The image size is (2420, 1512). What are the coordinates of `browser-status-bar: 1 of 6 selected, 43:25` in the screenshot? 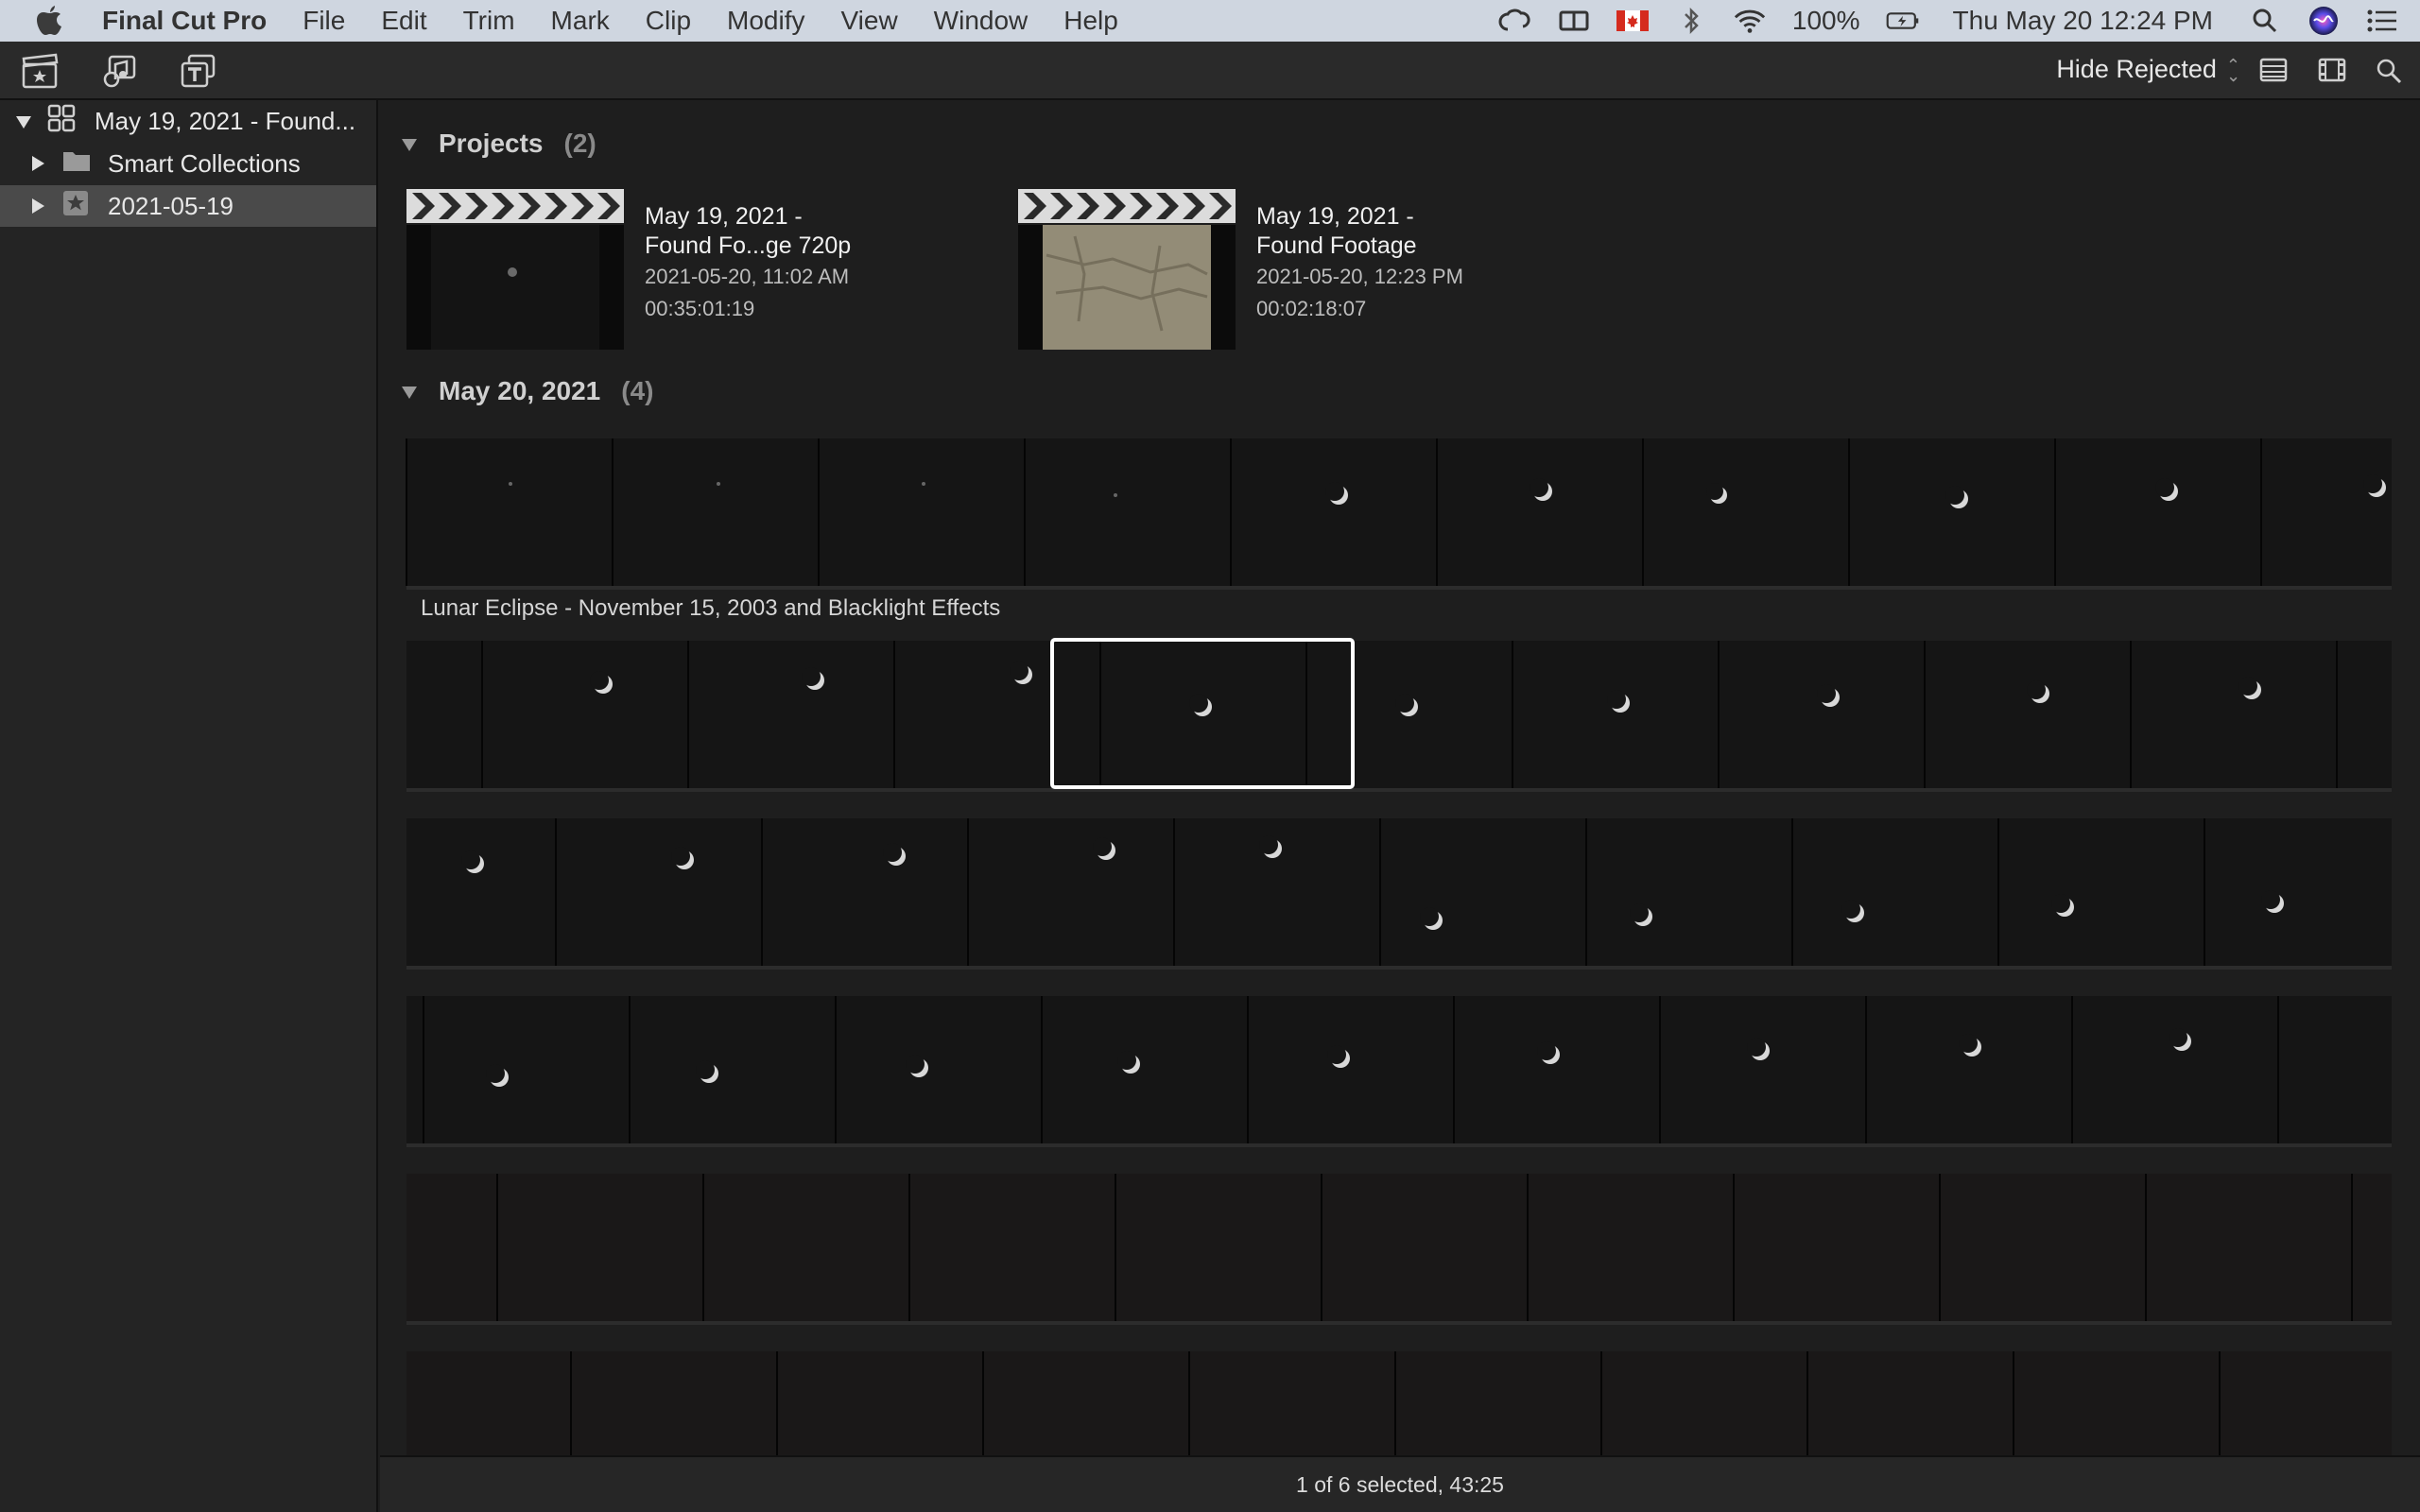 It's located at (1400, 1483).